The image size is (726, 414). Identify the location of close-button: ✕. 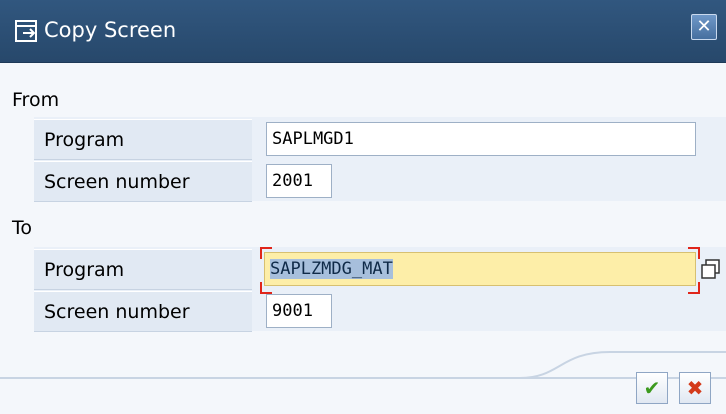
(704, 27).